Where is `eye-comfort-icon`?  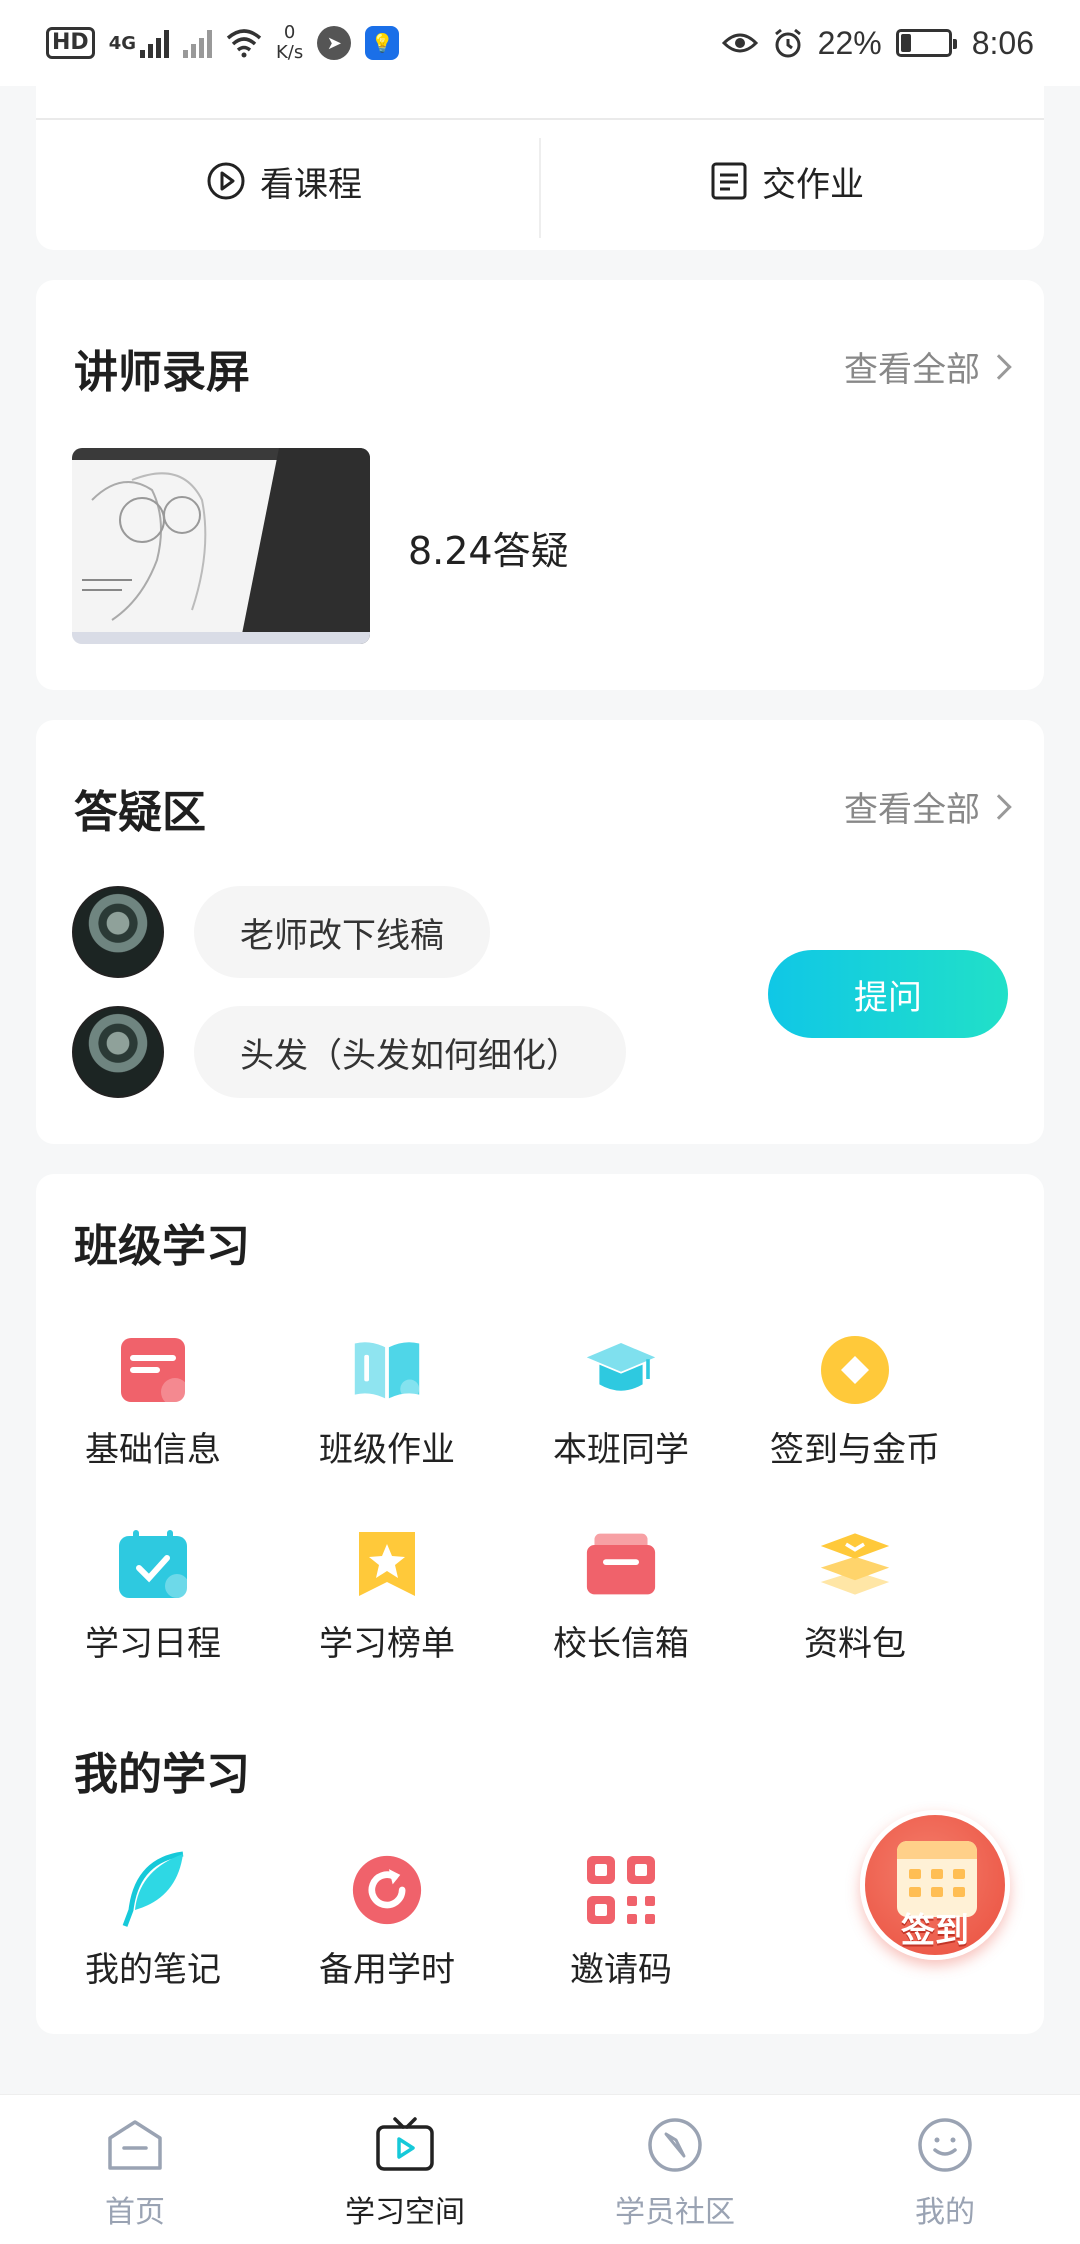 eye-comfort-icon is located at coordinates (739, 43).